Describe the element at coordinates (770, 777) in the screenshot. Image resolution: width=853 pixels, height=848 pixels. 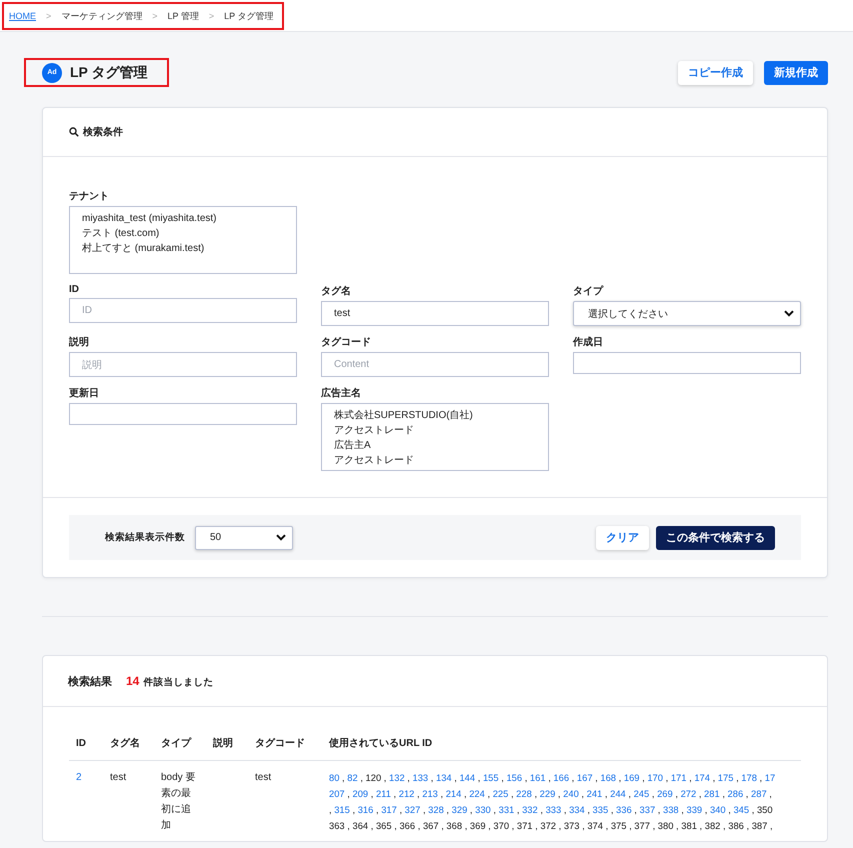
I see `url-id-link: 17` at that location.